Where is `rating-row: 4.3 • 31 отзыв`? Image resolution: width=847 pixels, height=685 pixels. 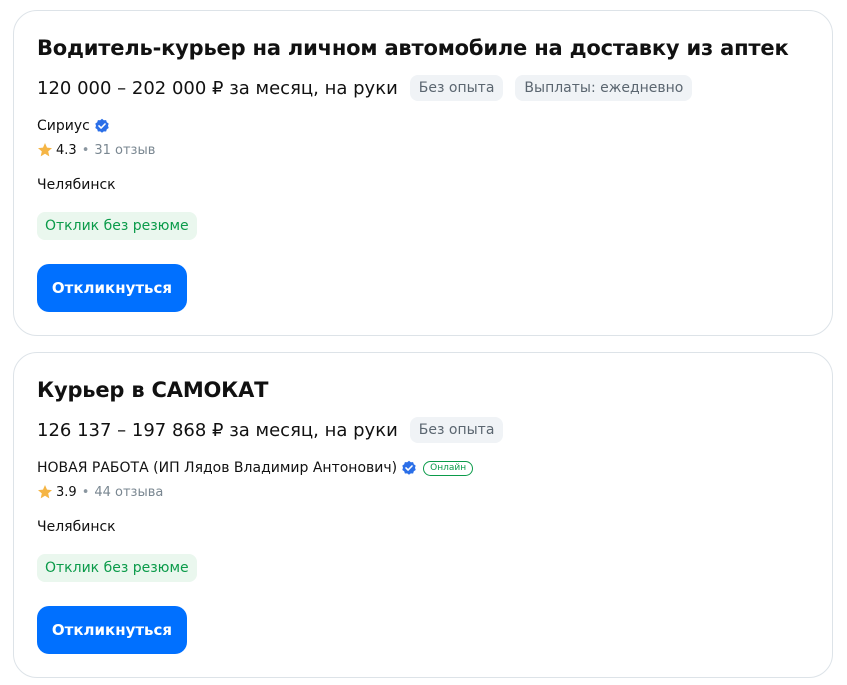 rating-row: 4.3 • 31 отзыв is located at coordinates (96, 150).